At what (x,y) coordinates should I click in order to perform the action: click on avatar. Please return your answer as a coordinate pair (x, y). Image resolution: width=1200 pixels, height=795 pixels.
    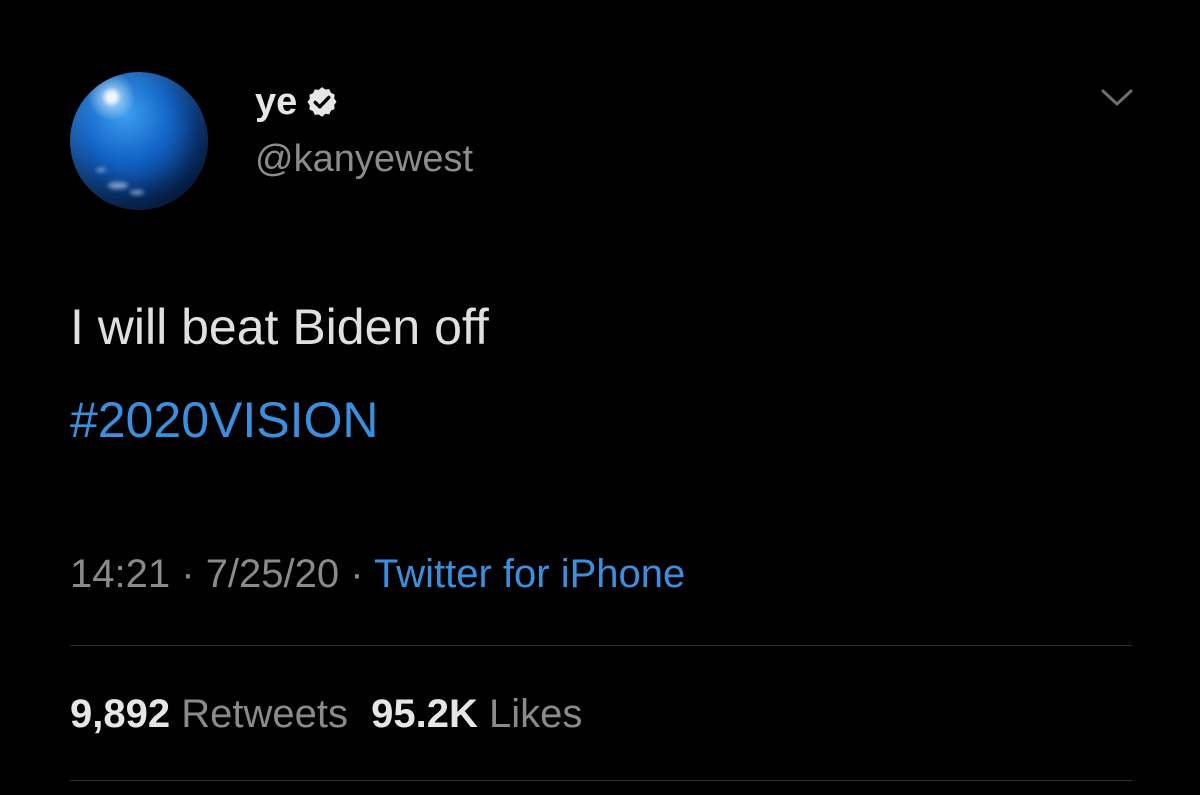
    Looking at the image, I should click on (139, 141).